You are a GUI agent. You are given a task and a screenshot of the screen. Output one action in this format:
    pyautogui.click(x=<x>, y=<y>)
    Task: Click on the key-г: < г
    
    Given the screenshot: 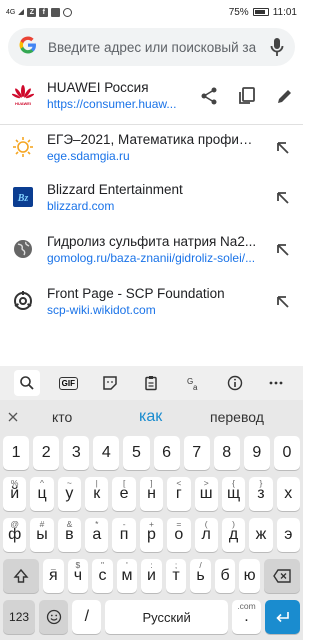 What is the action you would take?
    pyautogui.click(x=179, y=494)
    